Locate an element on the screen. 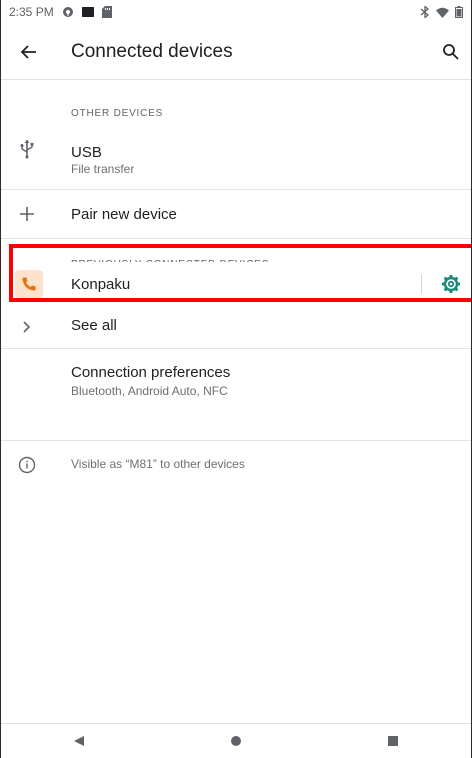 The image size is (472, 758). wifi-icon is located at coordinates (442, 12).